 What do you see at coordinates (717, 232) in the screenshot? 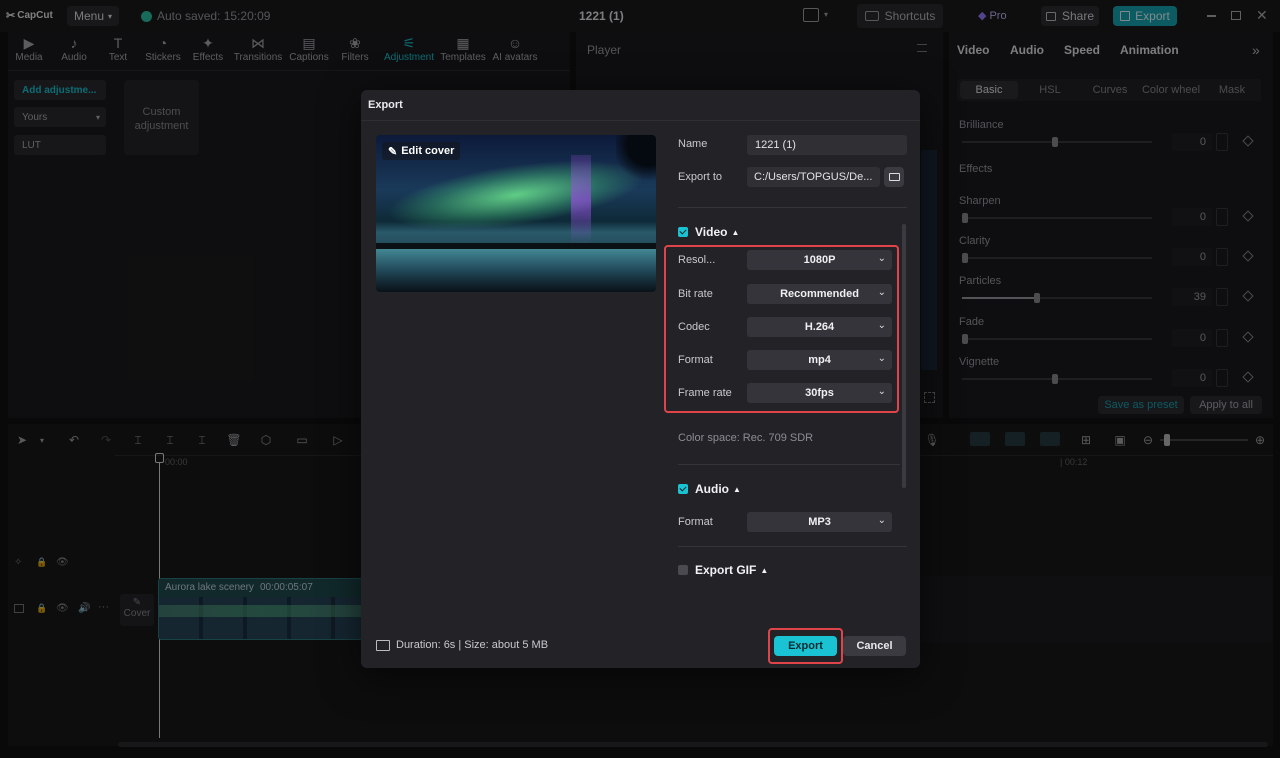
I see `video-section-title: Video ▲` at bounding box center [717, 232].